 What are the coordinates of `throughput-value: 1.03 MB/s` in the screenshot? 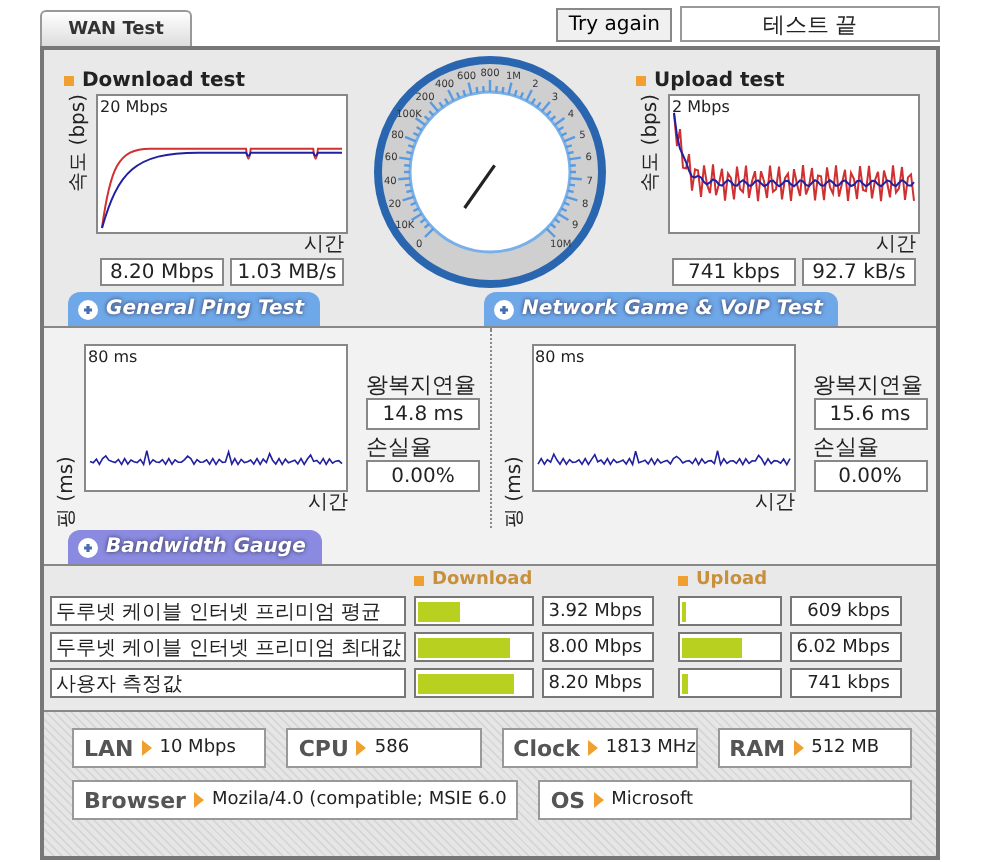 It's located at (287, 272).